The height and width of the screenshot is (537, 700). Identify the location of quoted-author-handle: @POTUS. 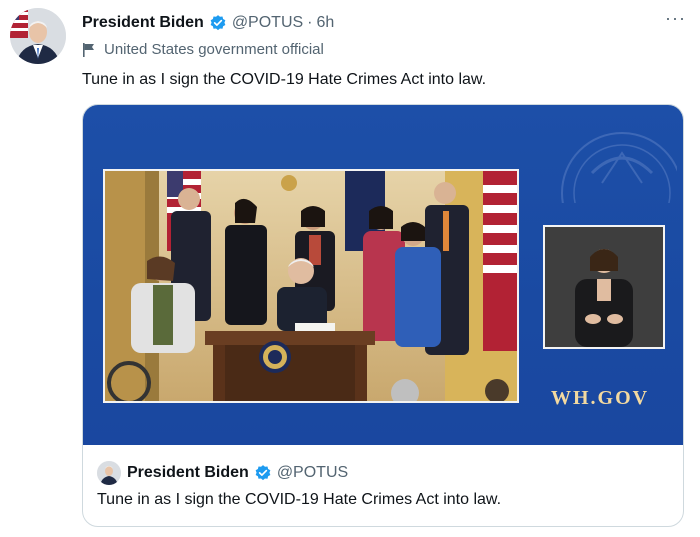
(312, 472).